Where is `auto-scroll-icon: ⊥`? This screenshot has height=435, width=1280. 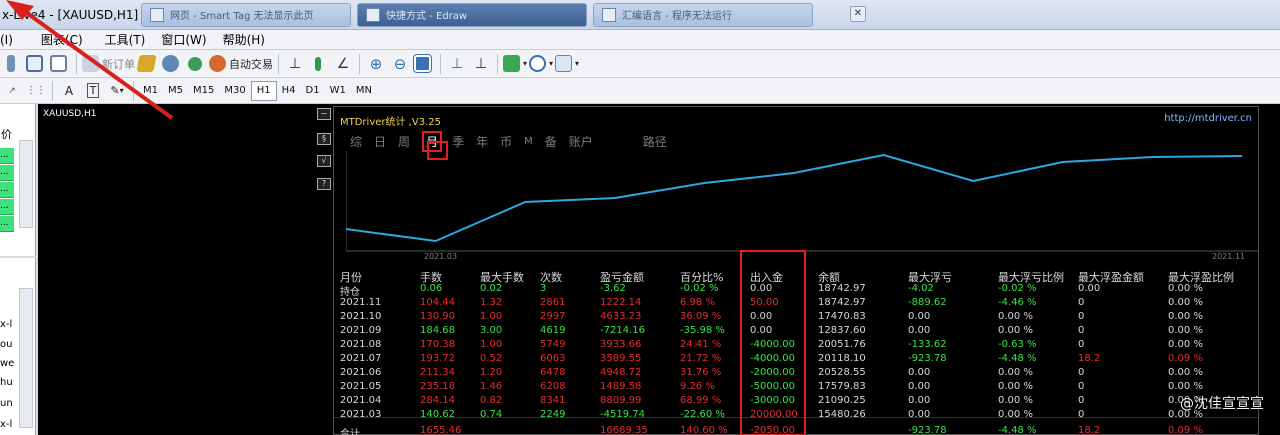 auto-scroll-icon: ⊥ is located at coordinates (457, 64).